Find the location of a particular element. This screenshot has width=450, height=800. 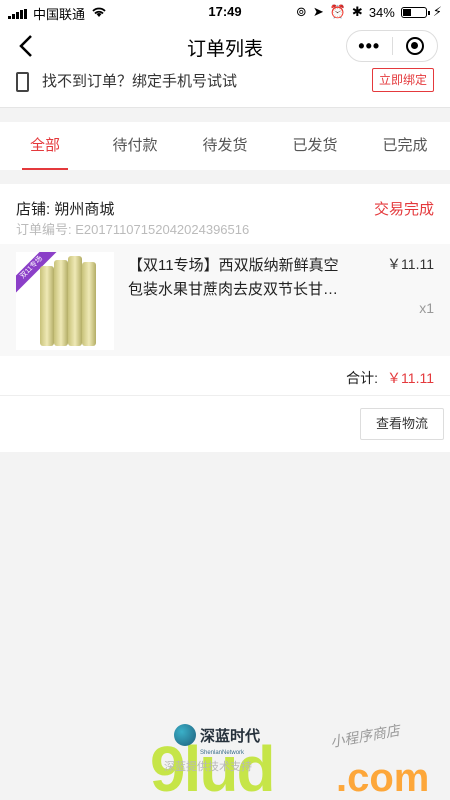

battery-fill is located at coordinates (407, 12).